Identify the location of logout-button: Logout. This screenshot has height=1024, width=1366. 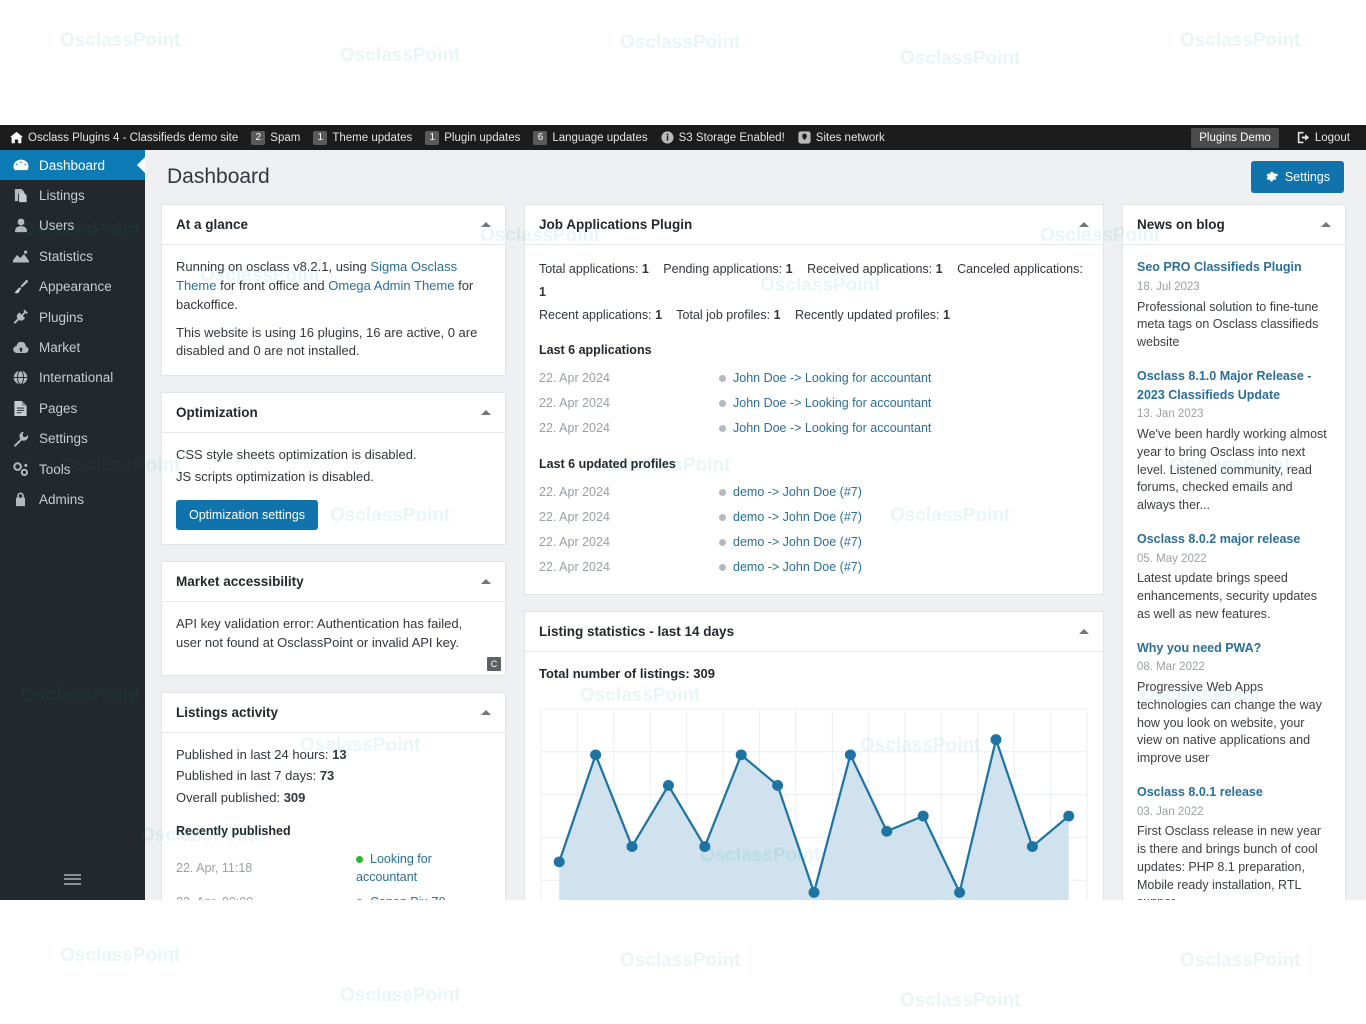
(1323, 137).